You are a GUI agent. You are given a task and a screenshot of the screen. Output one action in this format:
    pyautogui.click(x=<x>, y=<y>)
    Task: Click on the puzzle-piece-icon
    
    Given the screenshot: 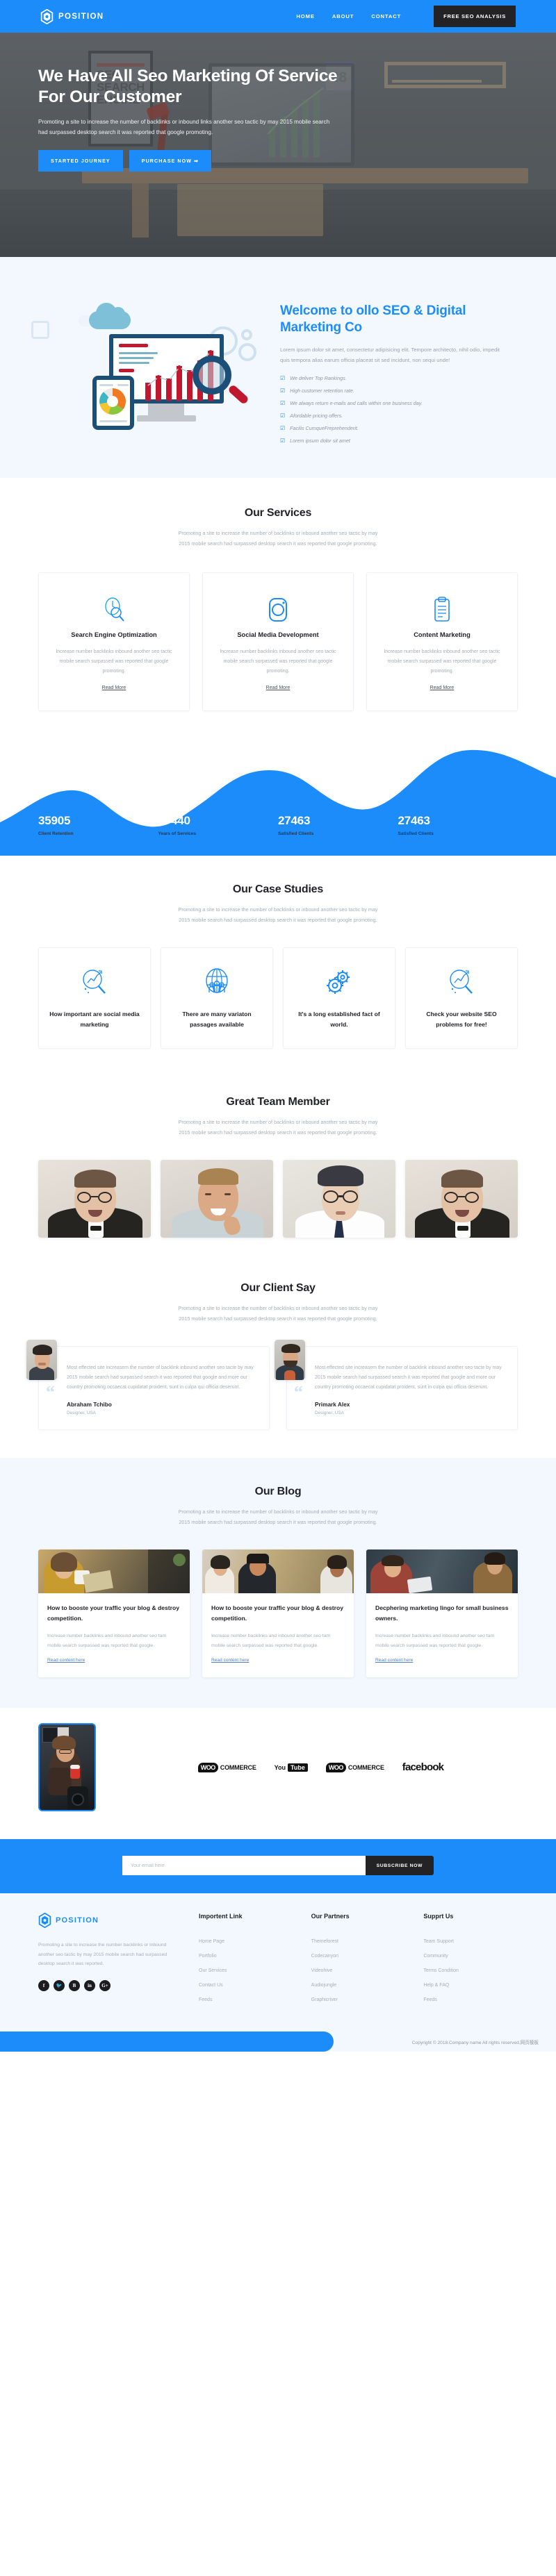 What is the action you would take?
    pyautogui.click(x=40, y=330)
    